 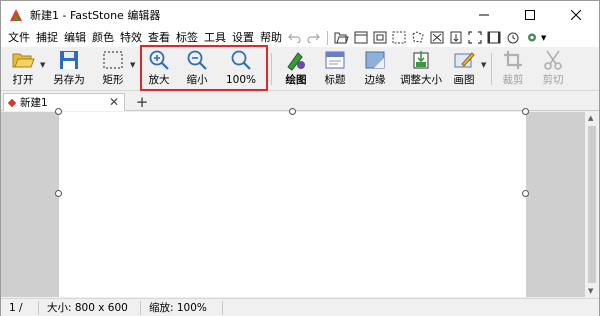 What do you see at coordinates (493, 37) in the screenshot?
I see `capture-video-icon` at bounding box center [493, 37].